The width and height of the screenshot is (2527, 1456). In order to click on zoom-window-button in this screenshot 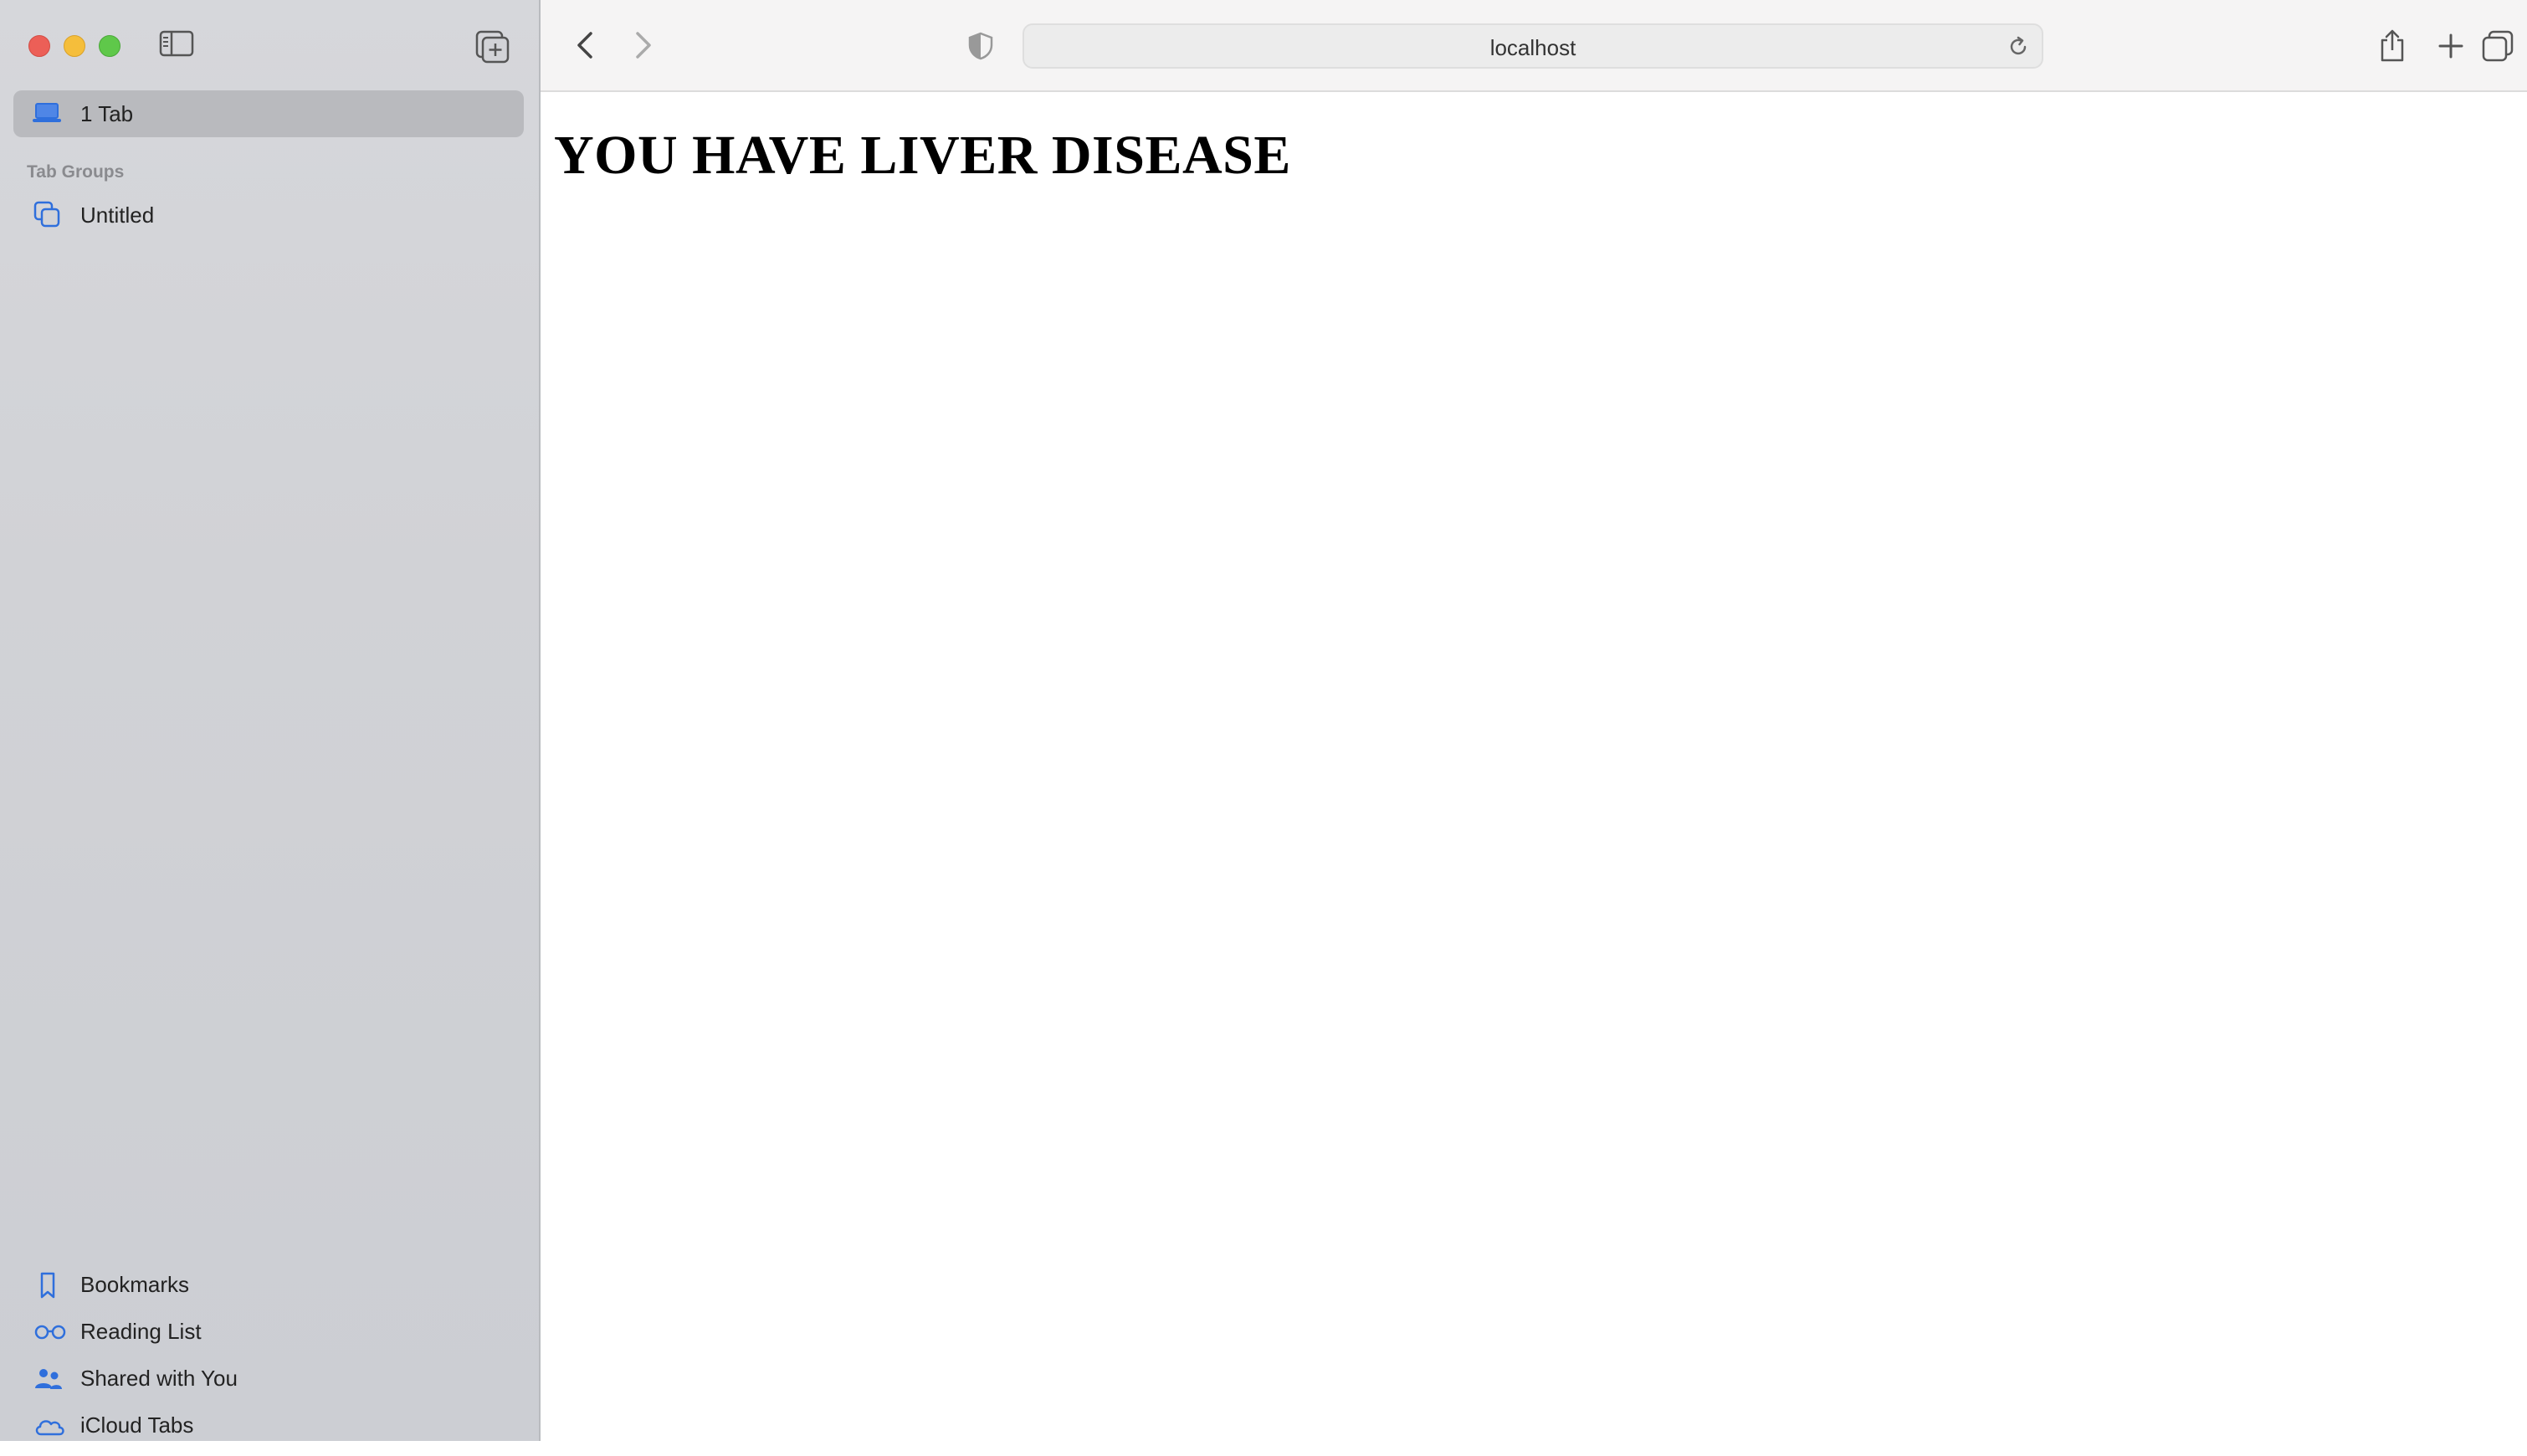, I will do `click(109, 46)`.